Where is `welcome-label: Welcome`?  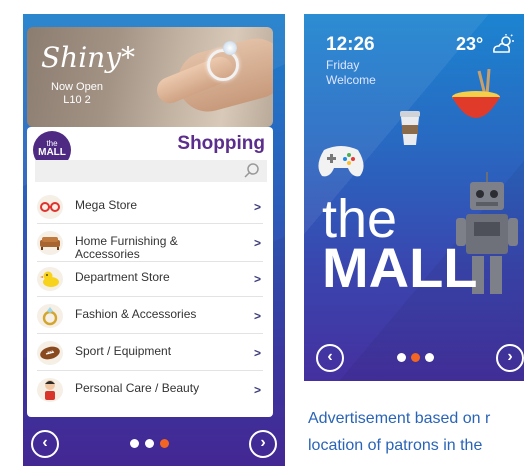 welcome-label: Welcome is located at coordinates (351, 80).